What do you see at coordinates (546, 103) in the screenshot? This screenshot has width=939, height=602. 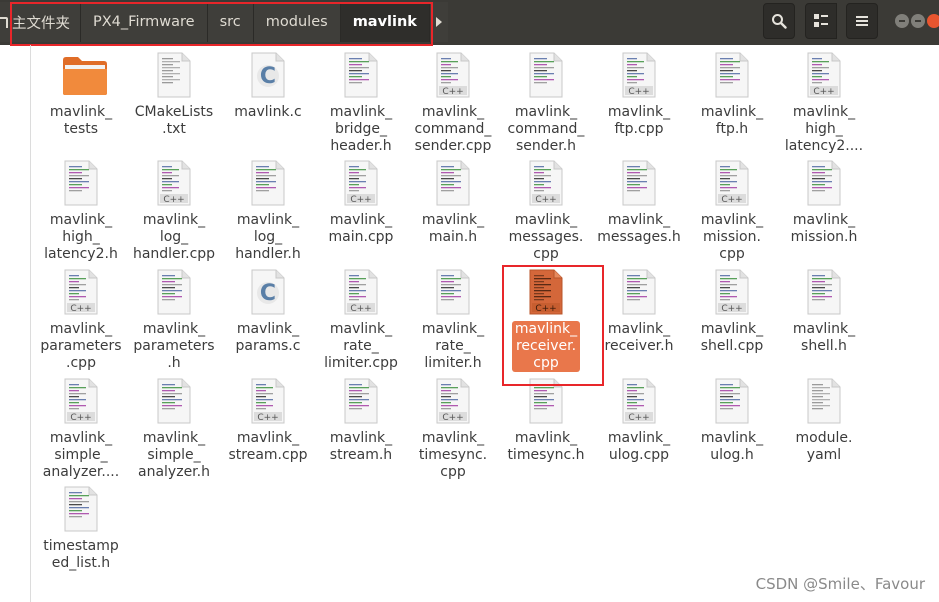 I see `file-item: mavlink_ command_ sender.h` at bounding box center [546, 103].